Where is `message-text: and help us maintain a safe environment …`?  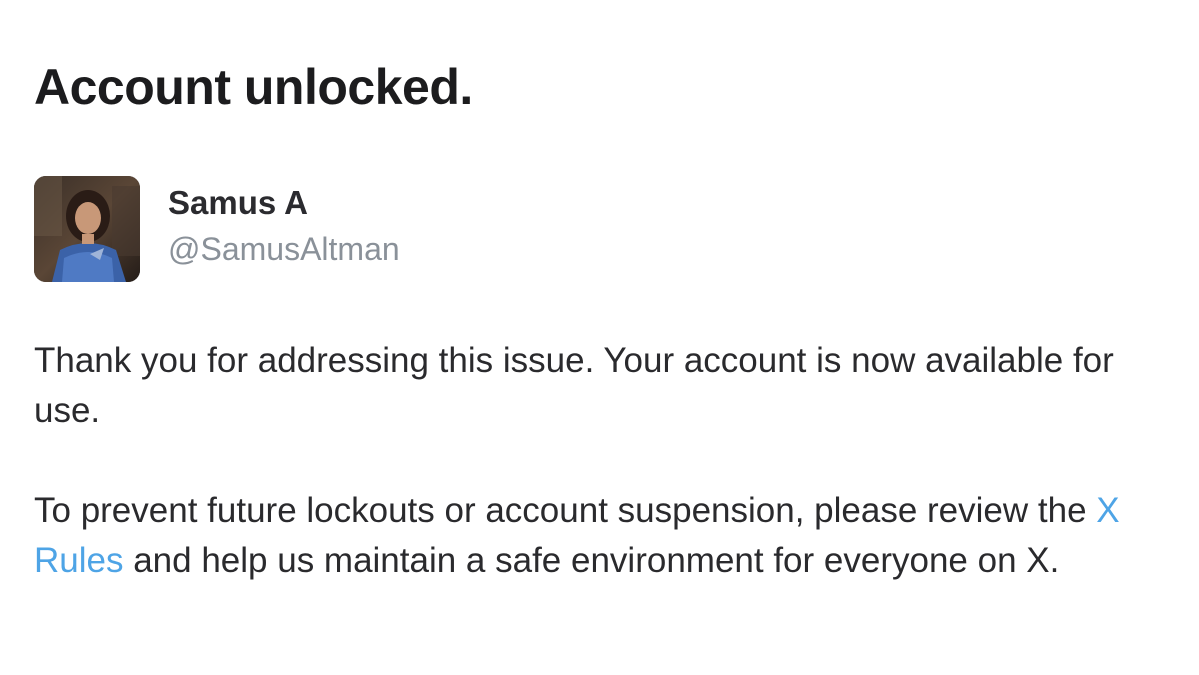
message-text: and help us maintain a safe environment … is located at coordinates (591, 560).